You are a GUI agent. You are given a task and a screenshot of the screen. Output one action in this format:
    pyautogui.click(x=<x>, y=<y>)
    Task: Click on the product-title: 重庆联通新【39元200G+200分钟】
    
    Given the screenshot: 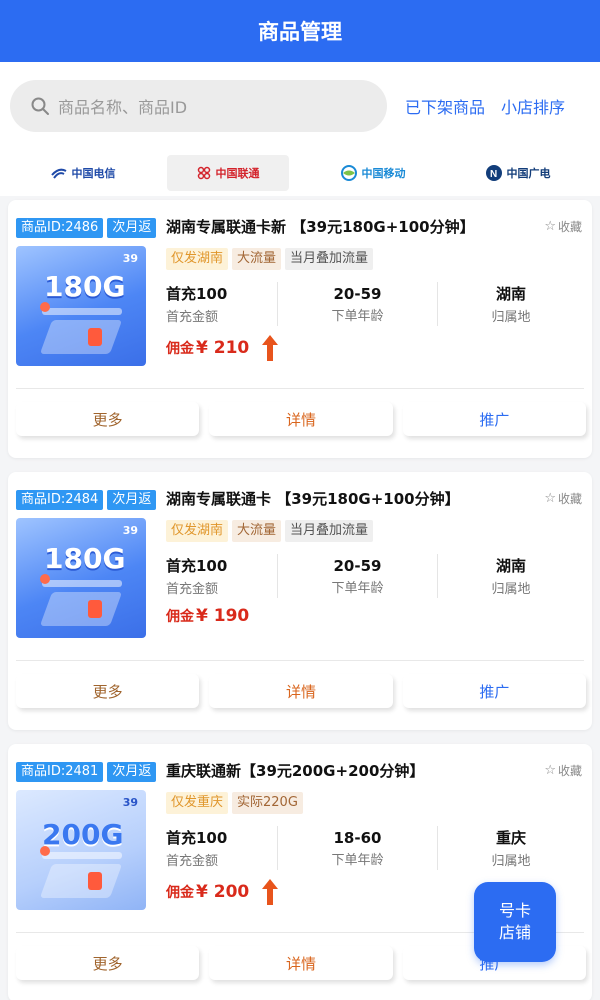 What is the action you would take?
    pyautogui.click(x=295, y=770)
    